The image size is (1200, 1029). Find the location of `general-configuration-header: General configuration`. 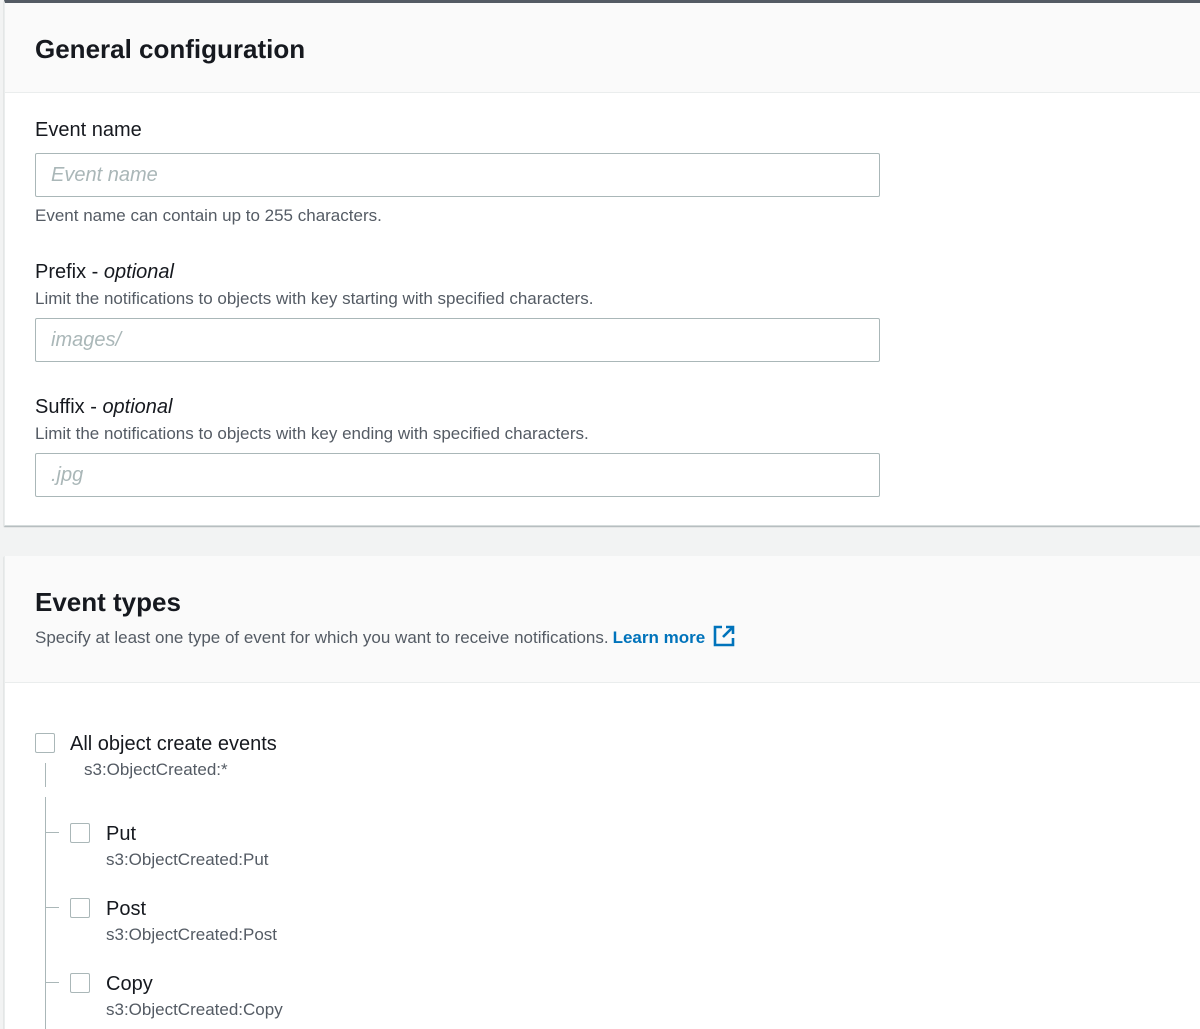

general-configuration-header: General configuration is located at coordinates (602, 48).